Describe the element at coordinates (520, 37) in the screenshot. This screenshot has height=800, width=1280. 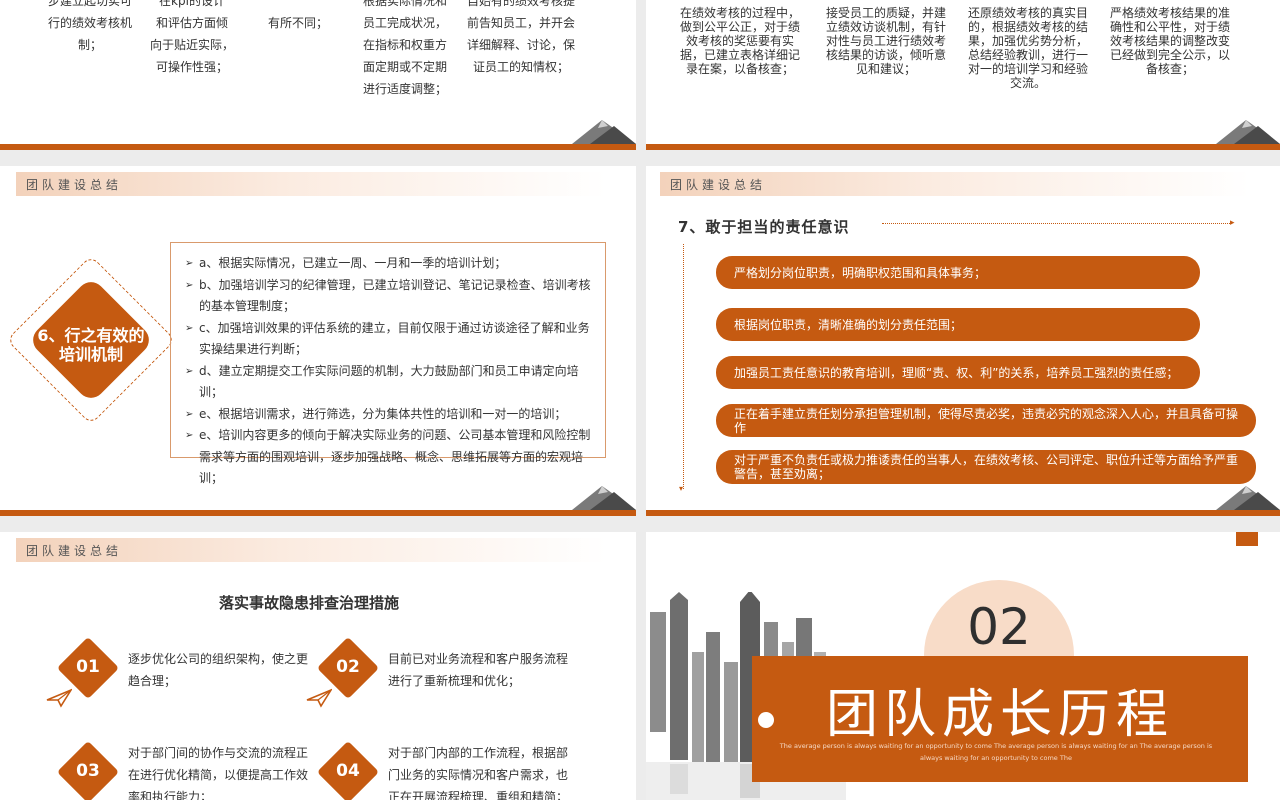
I see `column-text: 自始有的绩效考核提 前告知员工，并开会 详细解释、讨论，保 证员工的知情权；` at that location.